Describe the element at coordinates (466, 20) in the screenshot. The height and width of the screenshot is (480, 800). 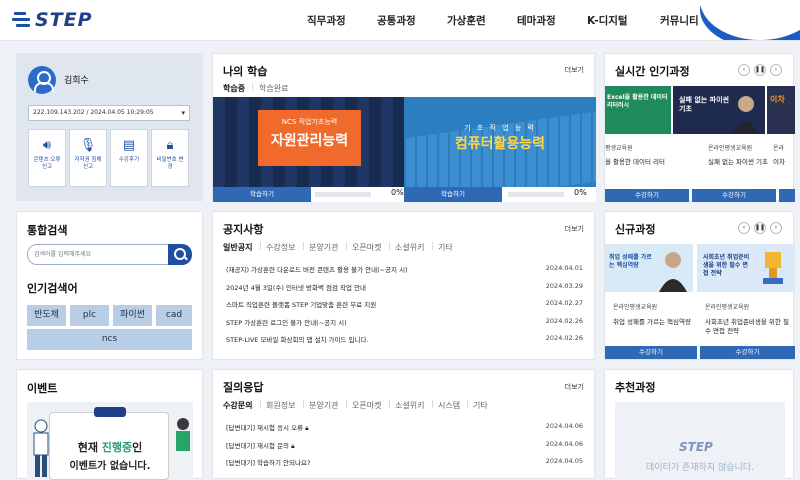
I see `nav-item: 가상훈련` at that location.